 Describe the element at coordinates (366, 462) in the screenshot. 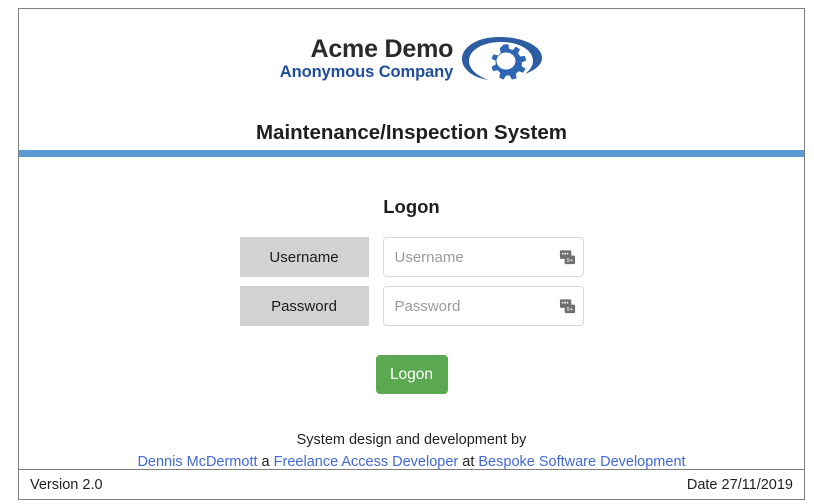

I see `role-link: Freelance Access Developer` at that location.